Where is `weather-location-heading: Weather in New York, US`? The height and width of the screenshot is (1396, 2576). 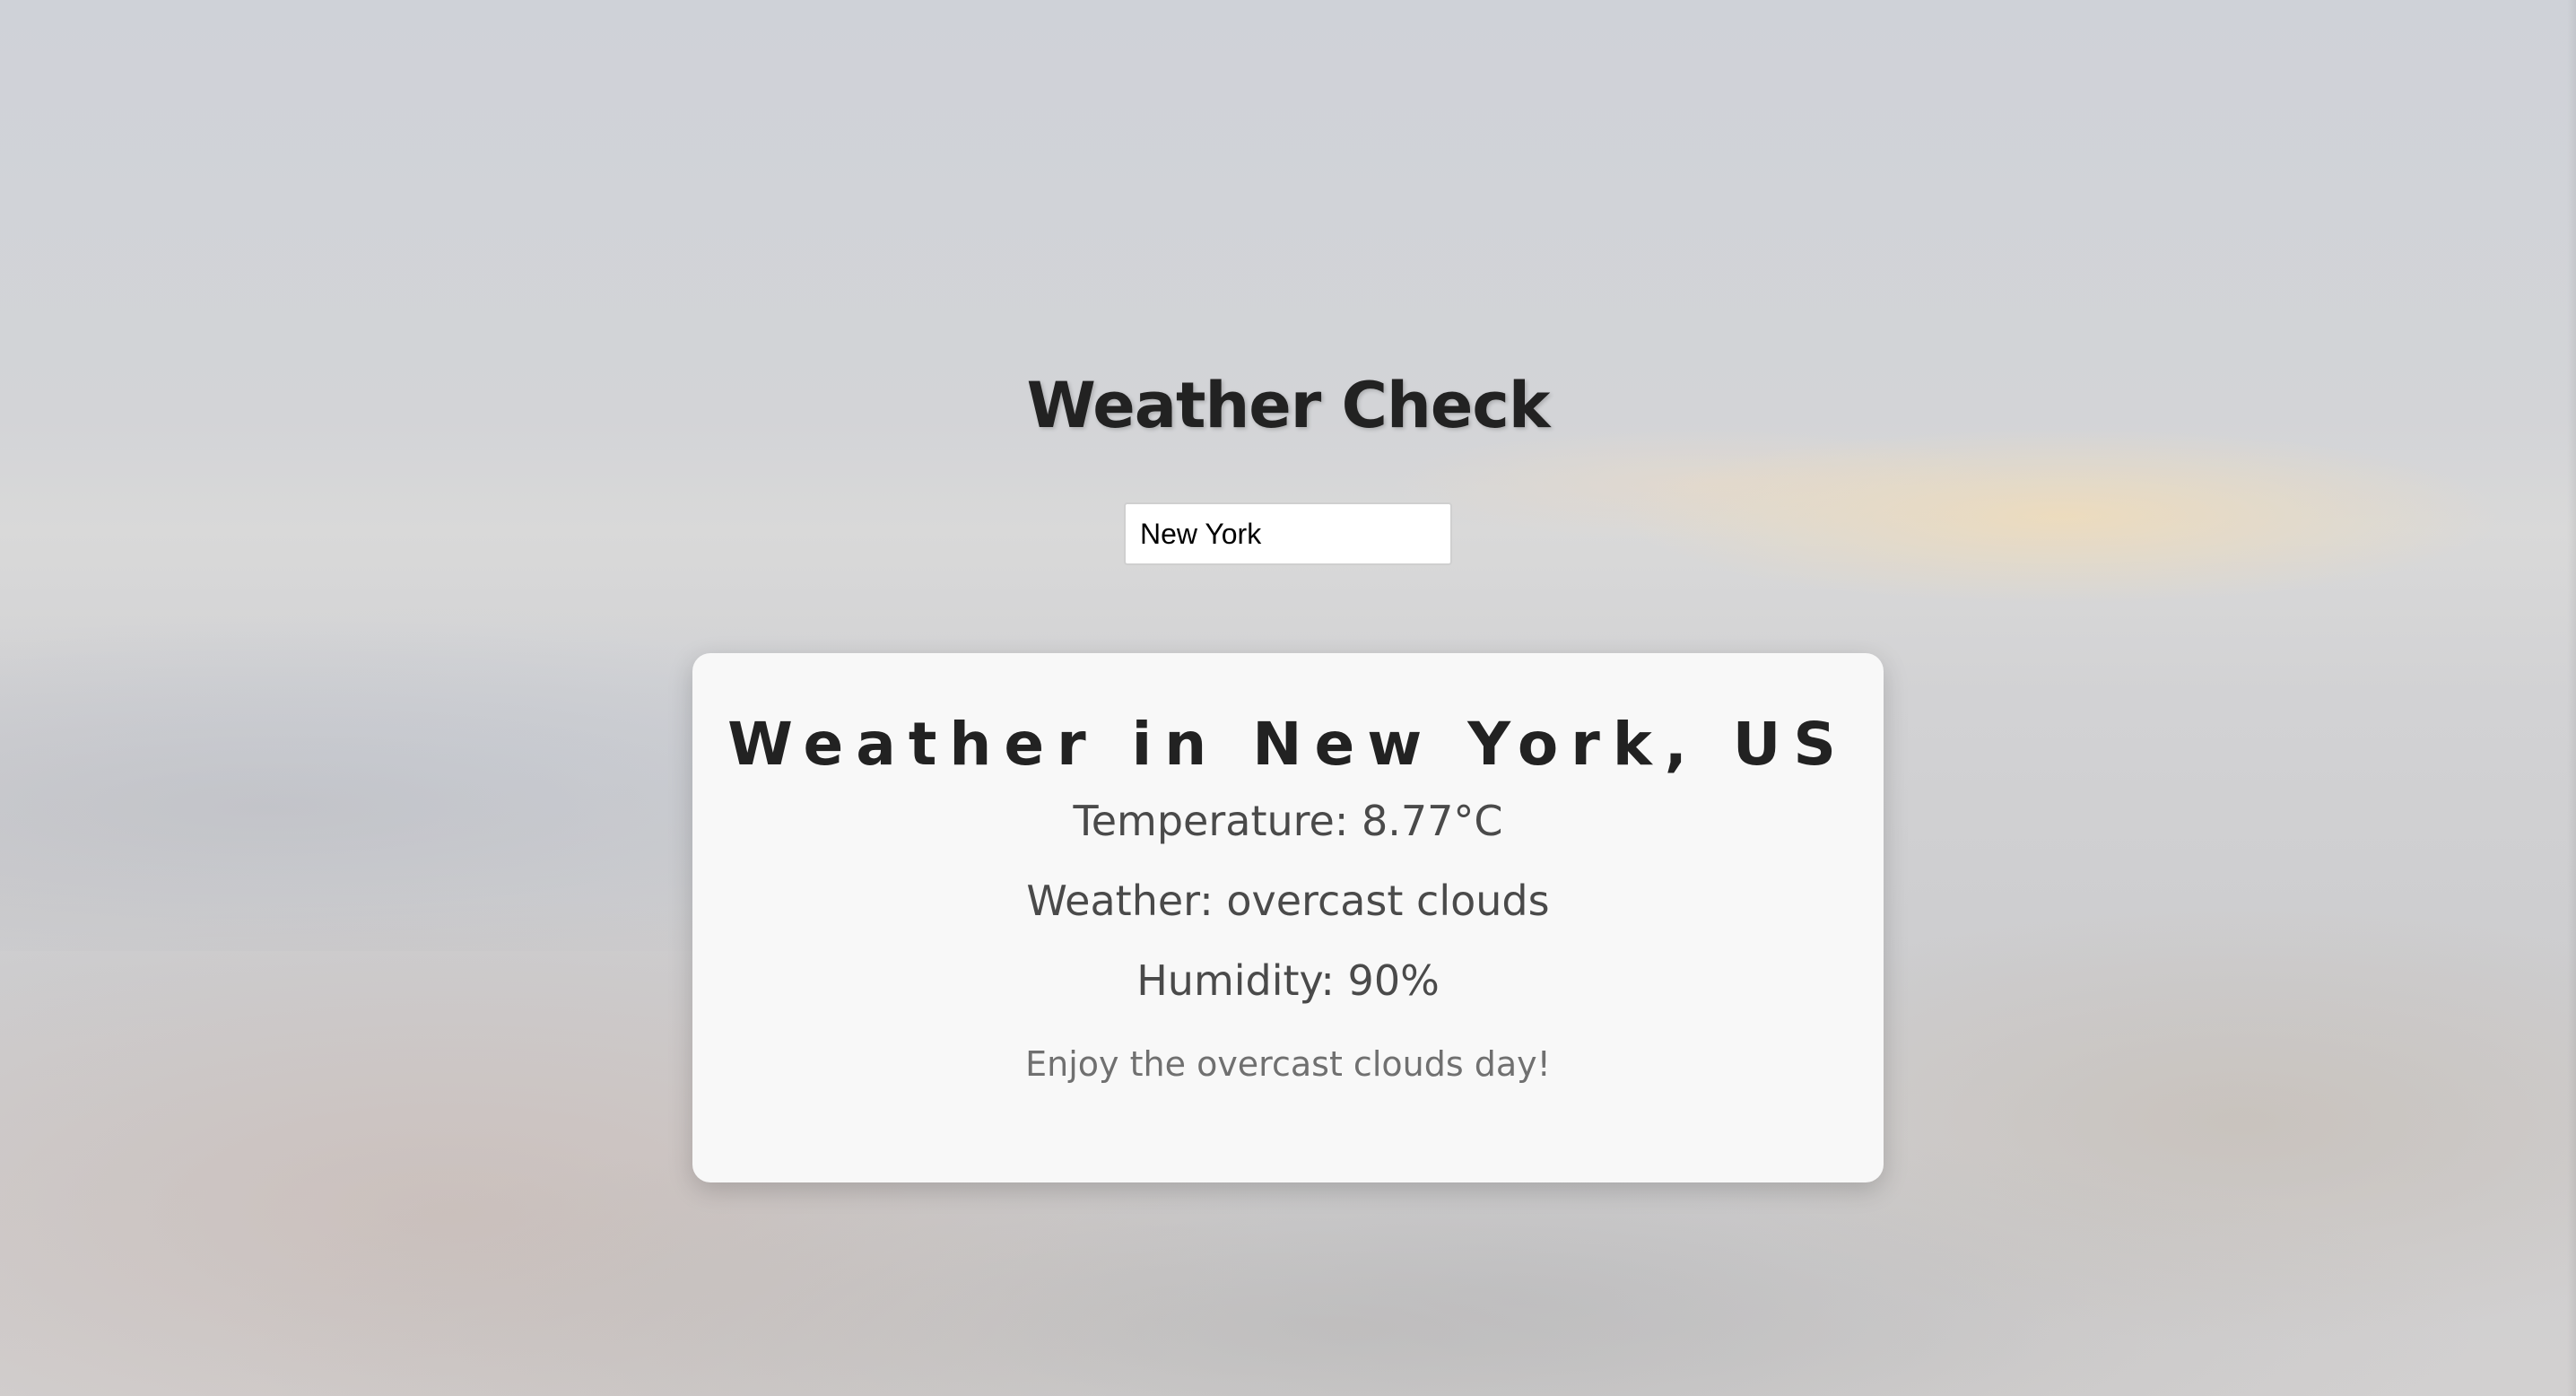
weather-location-heading: Weather in New York, US is located at coordinates (1288, 744).